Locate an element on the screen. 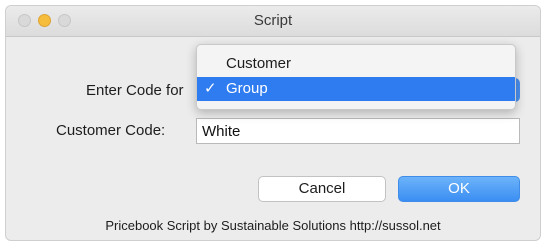  ok-button: OK is located at coordinates (459, 189).